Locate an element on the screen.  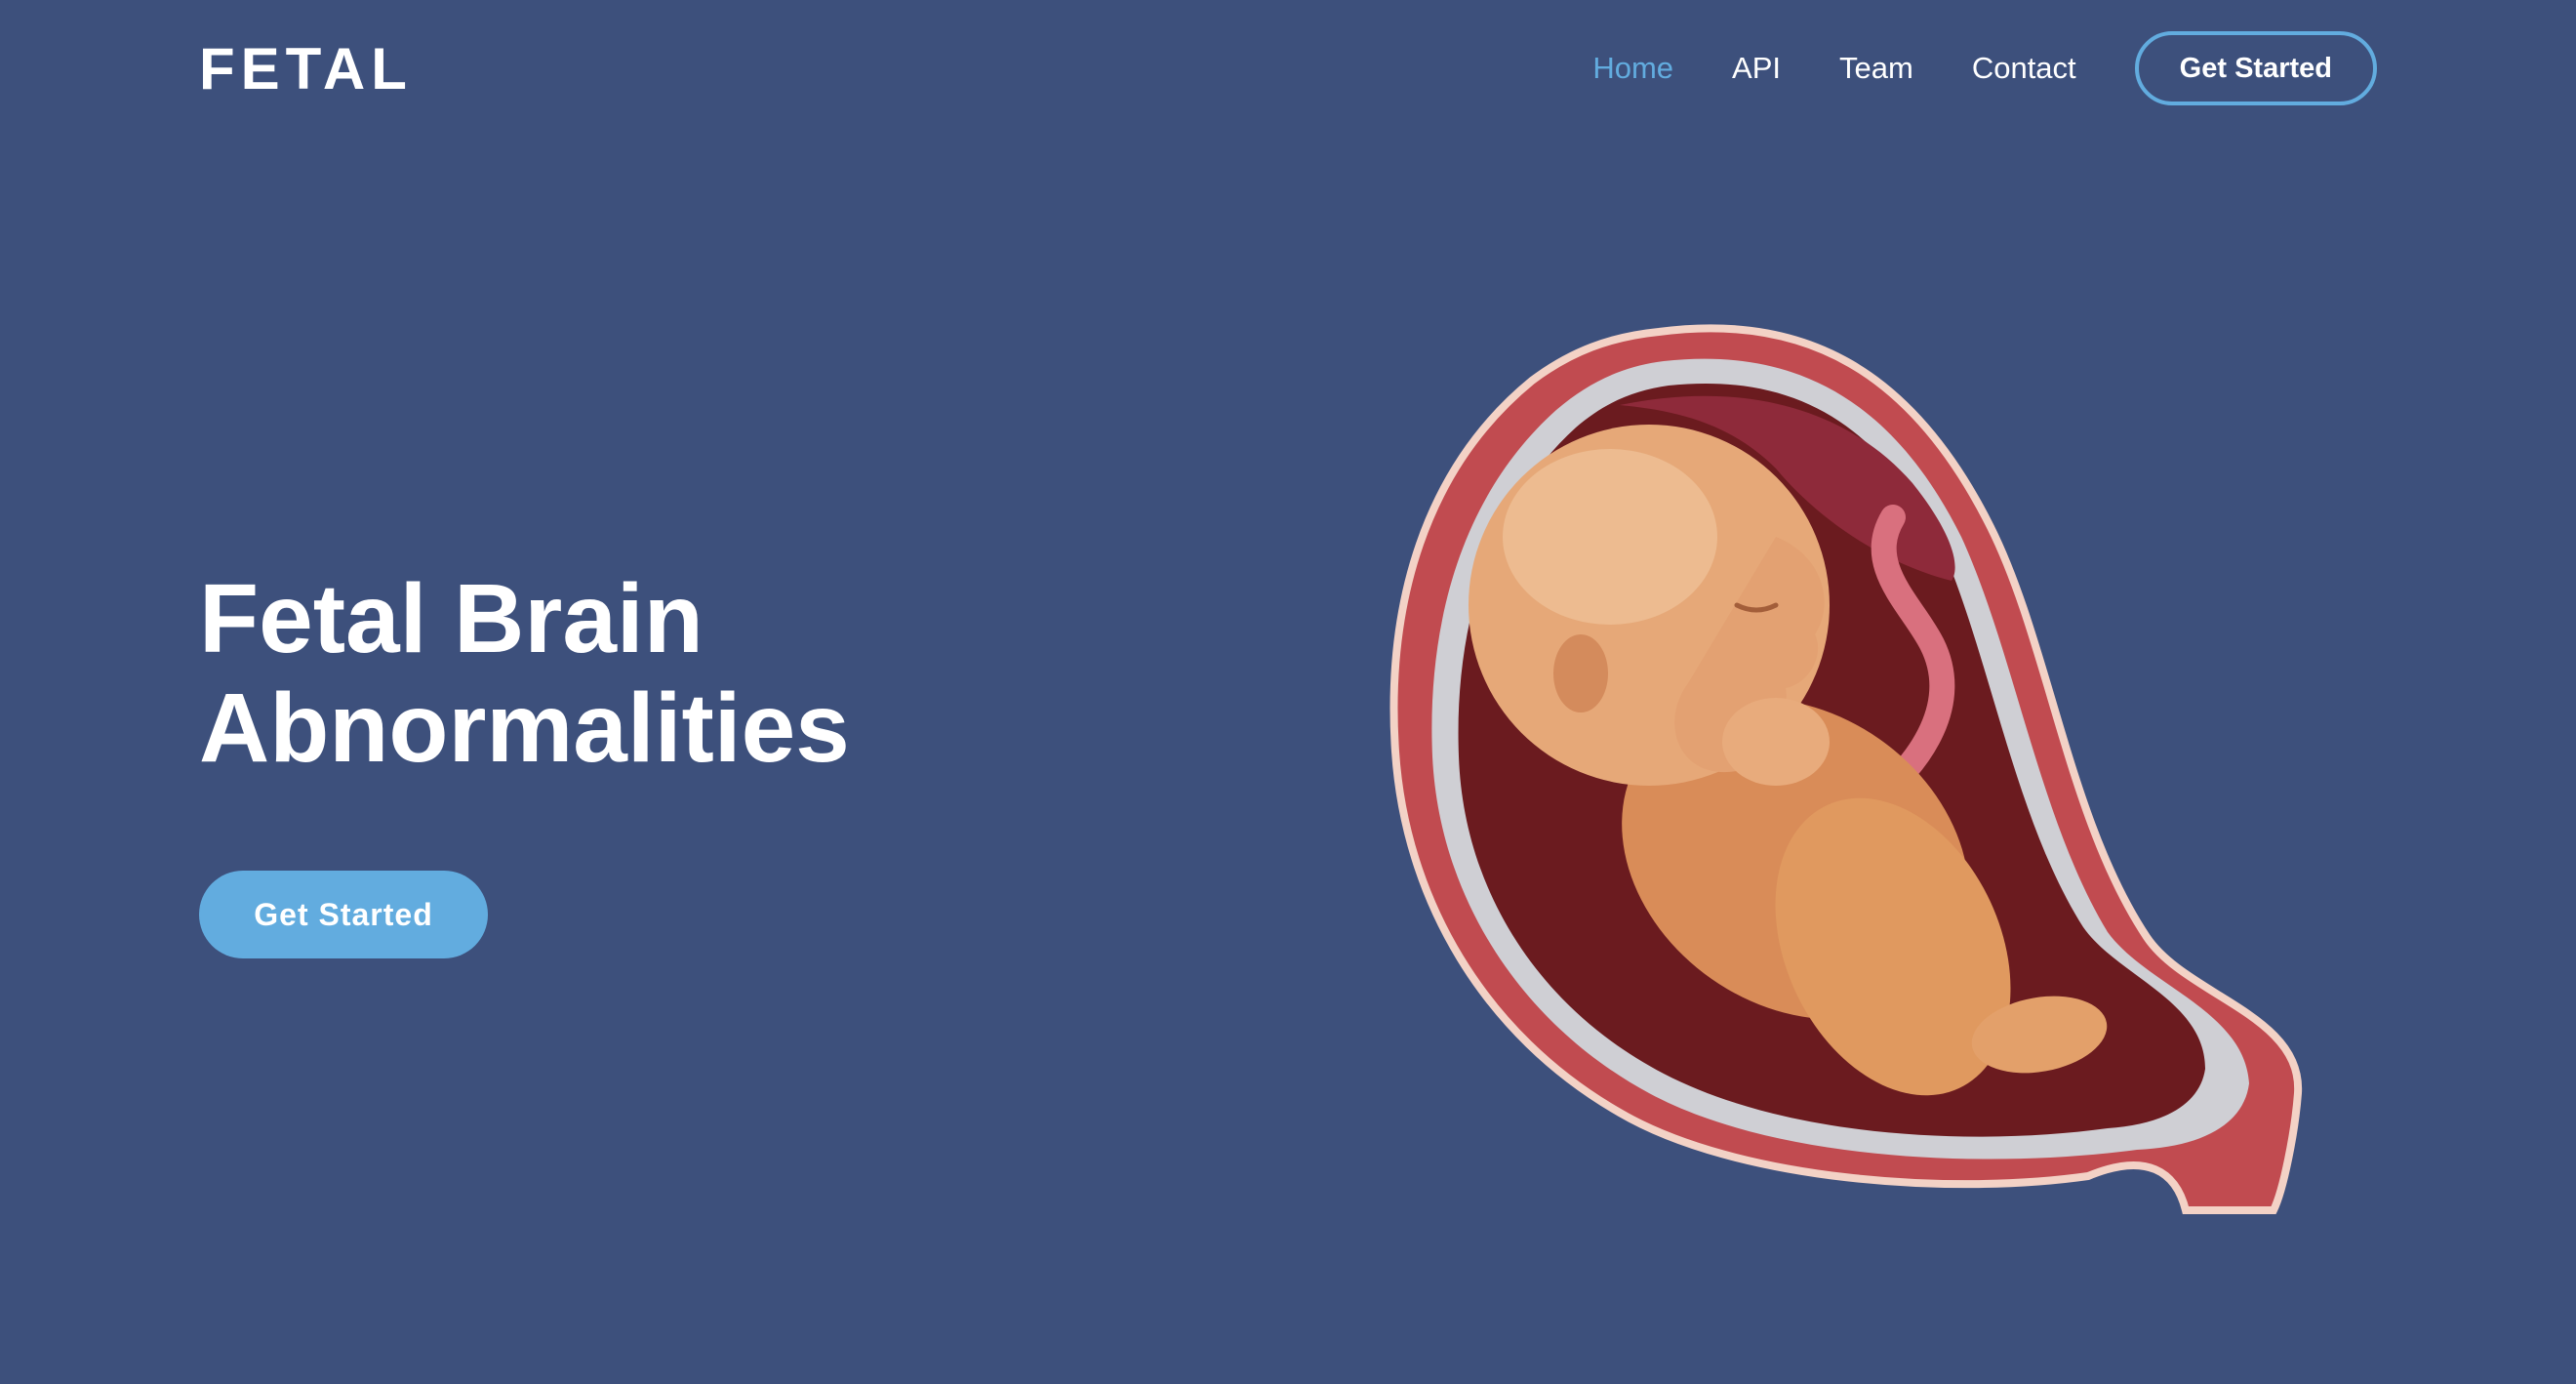
nav-link-team: Team is located at coordinates (1876, 68).